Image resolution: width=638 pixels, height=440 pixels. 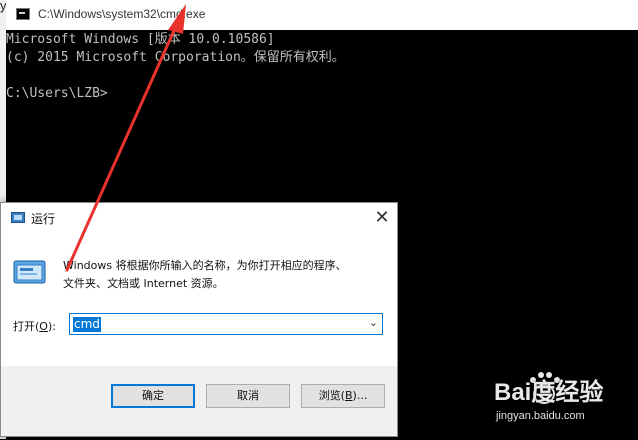 What do you see at coordinates (331, 395) in the screenshot?
I see `browse-button-text: 浏览(` at bounding box center [331, 395].